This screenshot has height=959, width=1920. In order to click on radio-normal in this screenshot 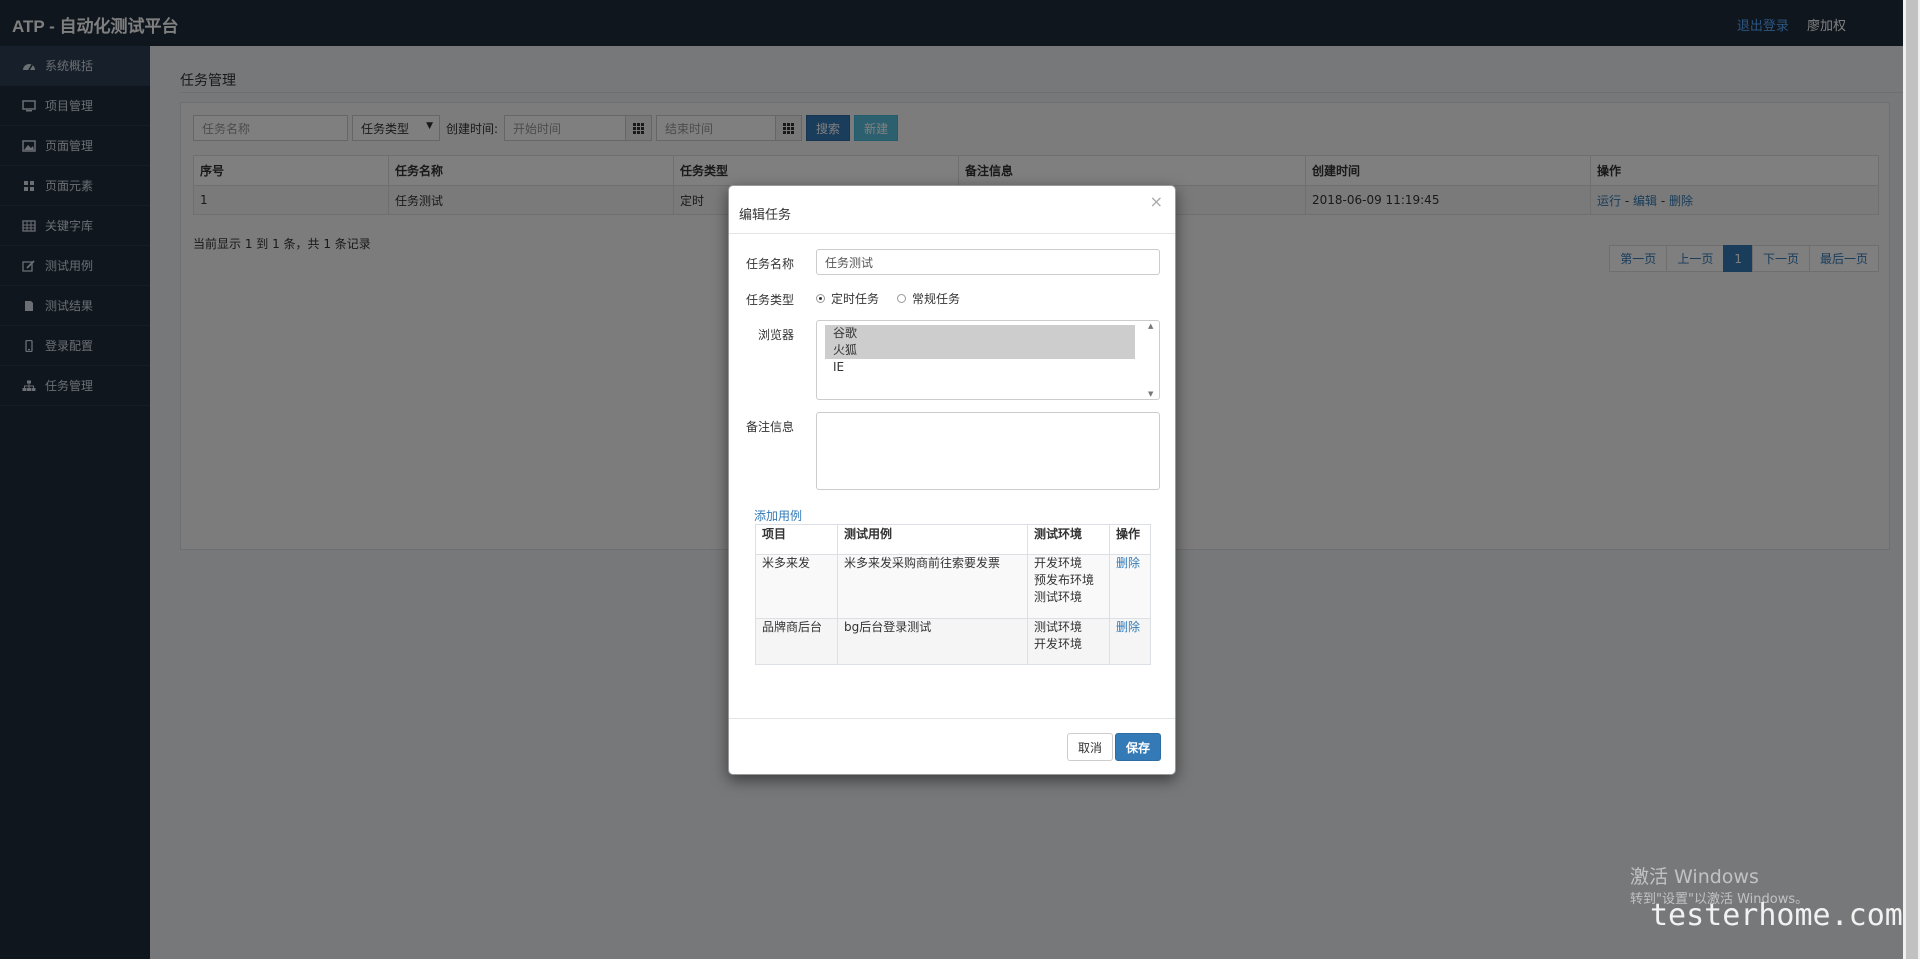, I will do `click(902, 298)`.